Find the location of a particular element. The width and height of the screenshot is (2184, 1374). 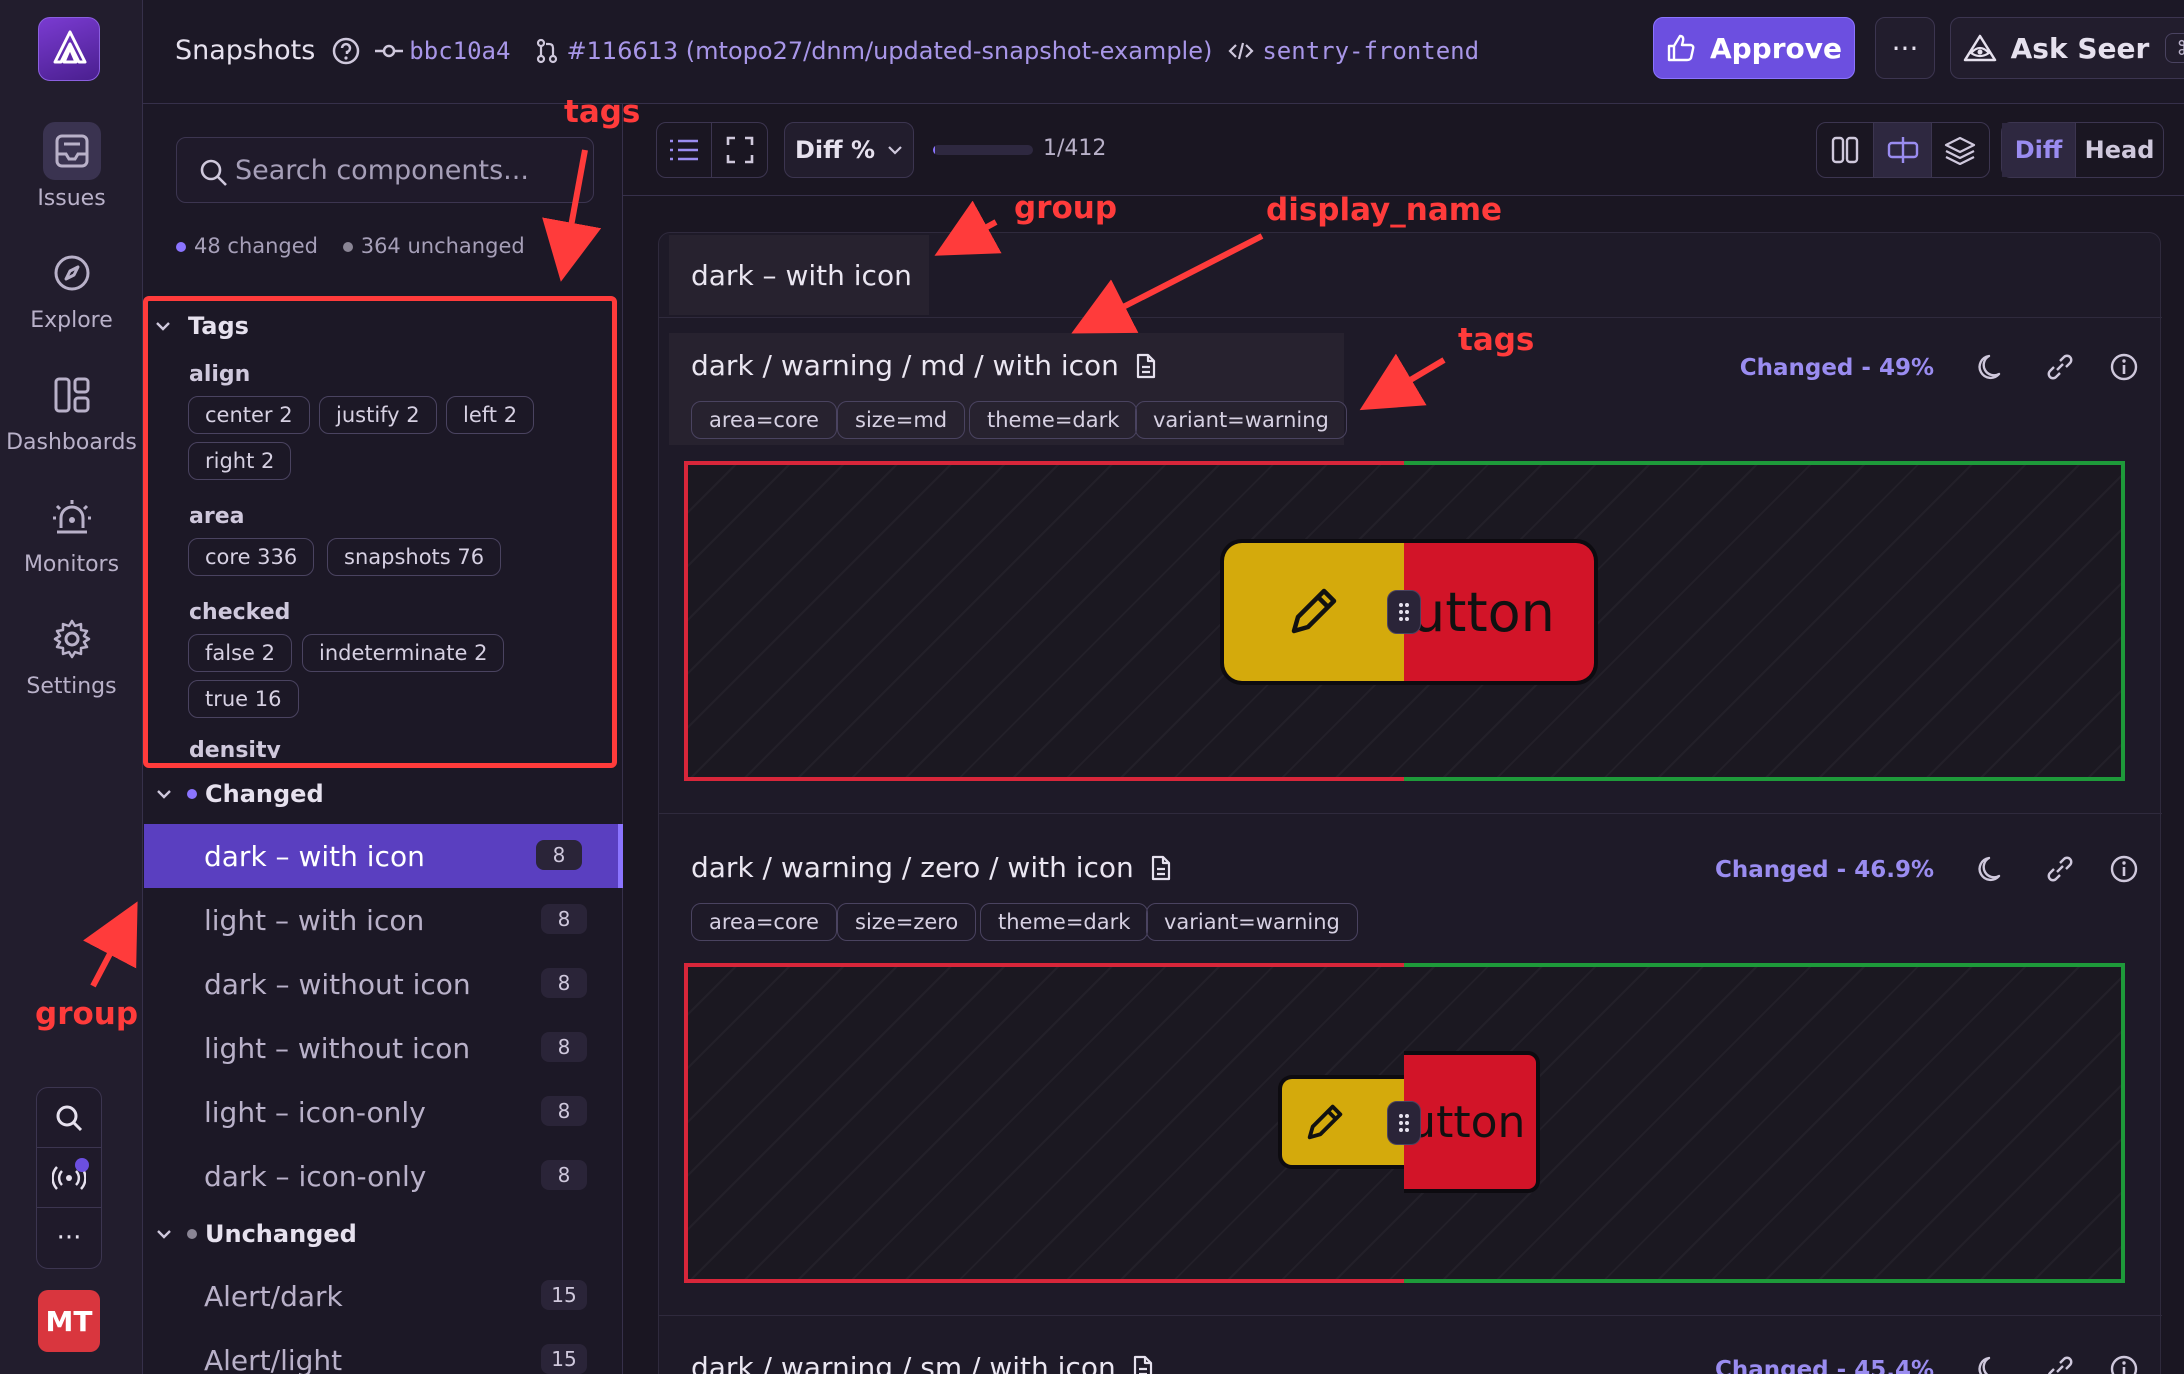

snapshot-tag: size=md is located at coordinates (901, 420).